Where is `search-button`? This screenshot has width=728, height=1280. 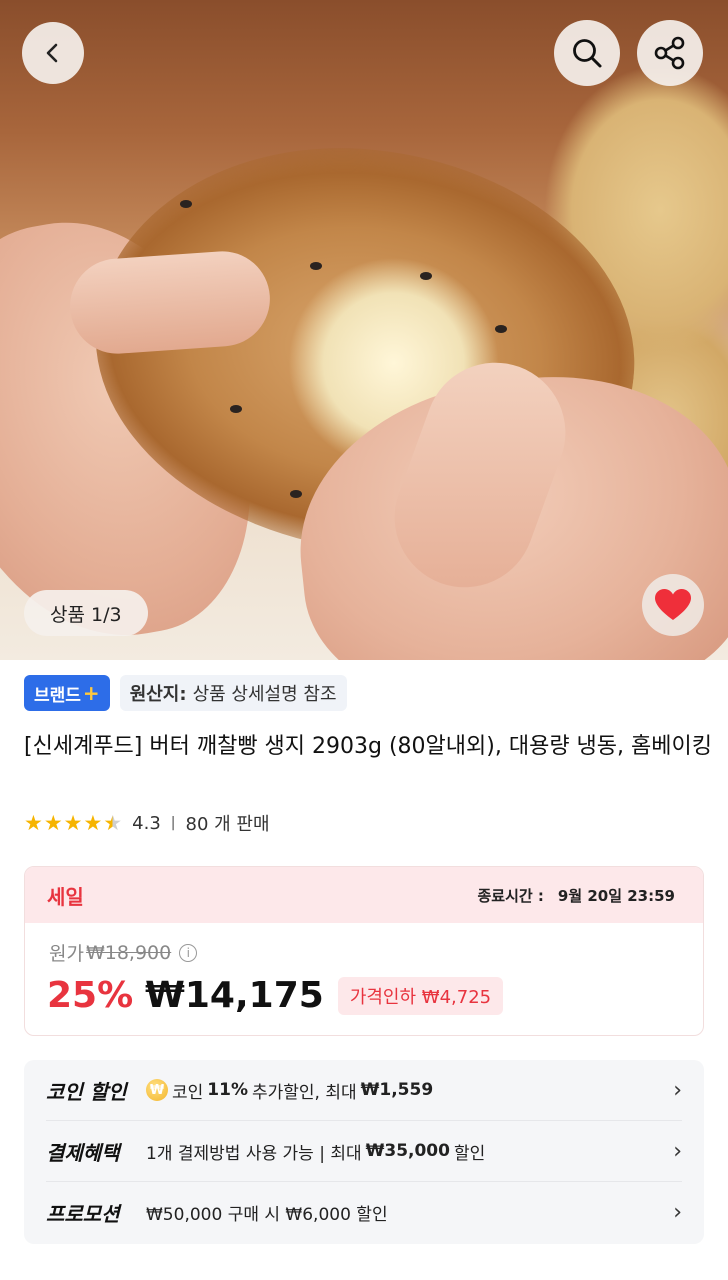 search-button is located at coordinates (587, 53).